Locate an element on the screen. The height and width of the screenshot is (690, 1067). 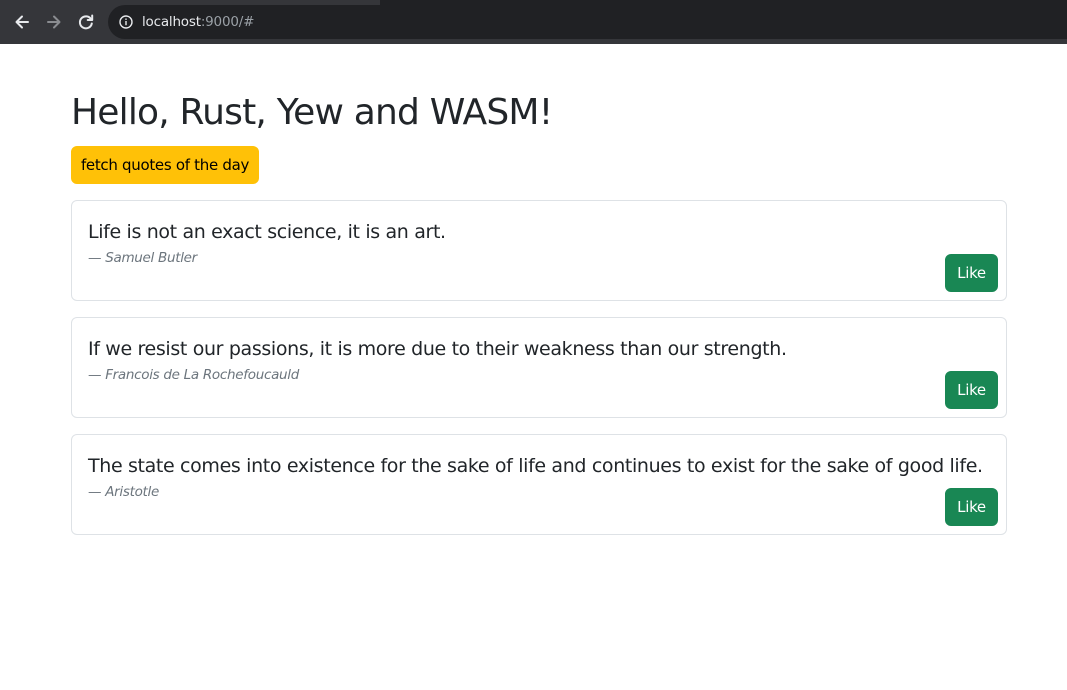
url-host: localhost is located at coordinates (171, 22).